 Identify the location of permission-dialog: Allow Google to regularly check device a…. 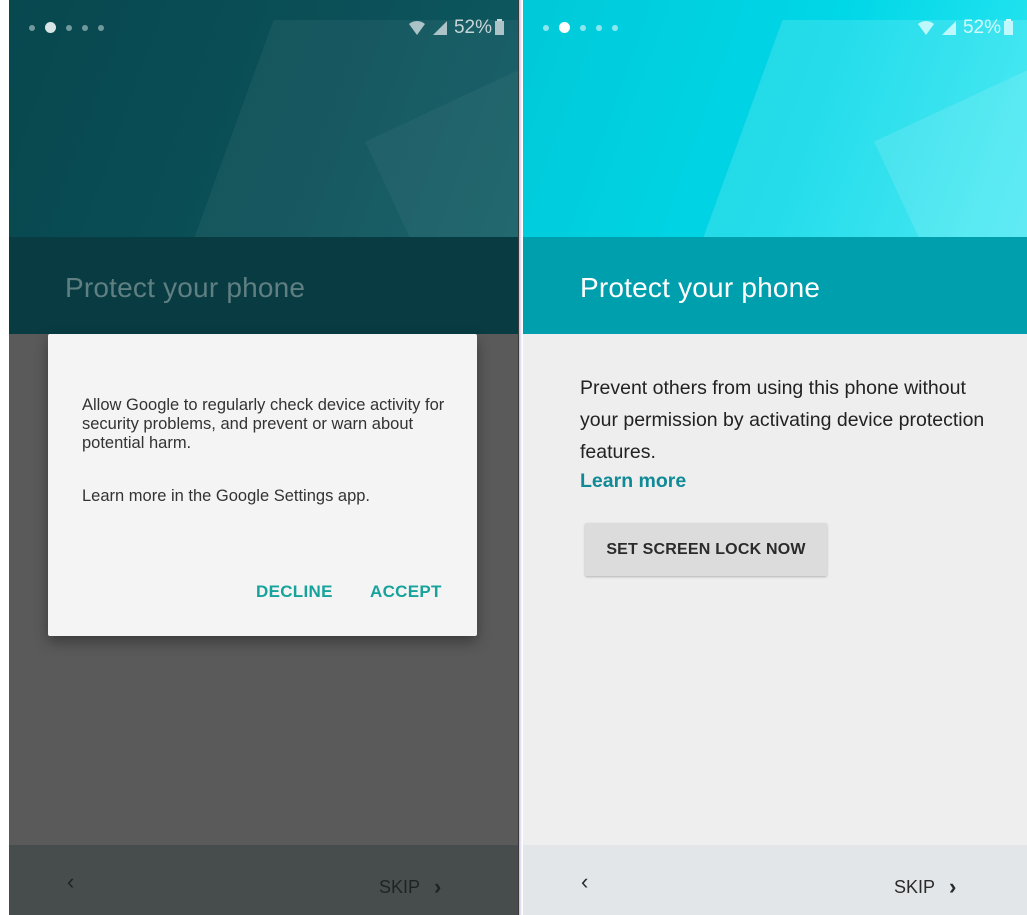
(262, 485).